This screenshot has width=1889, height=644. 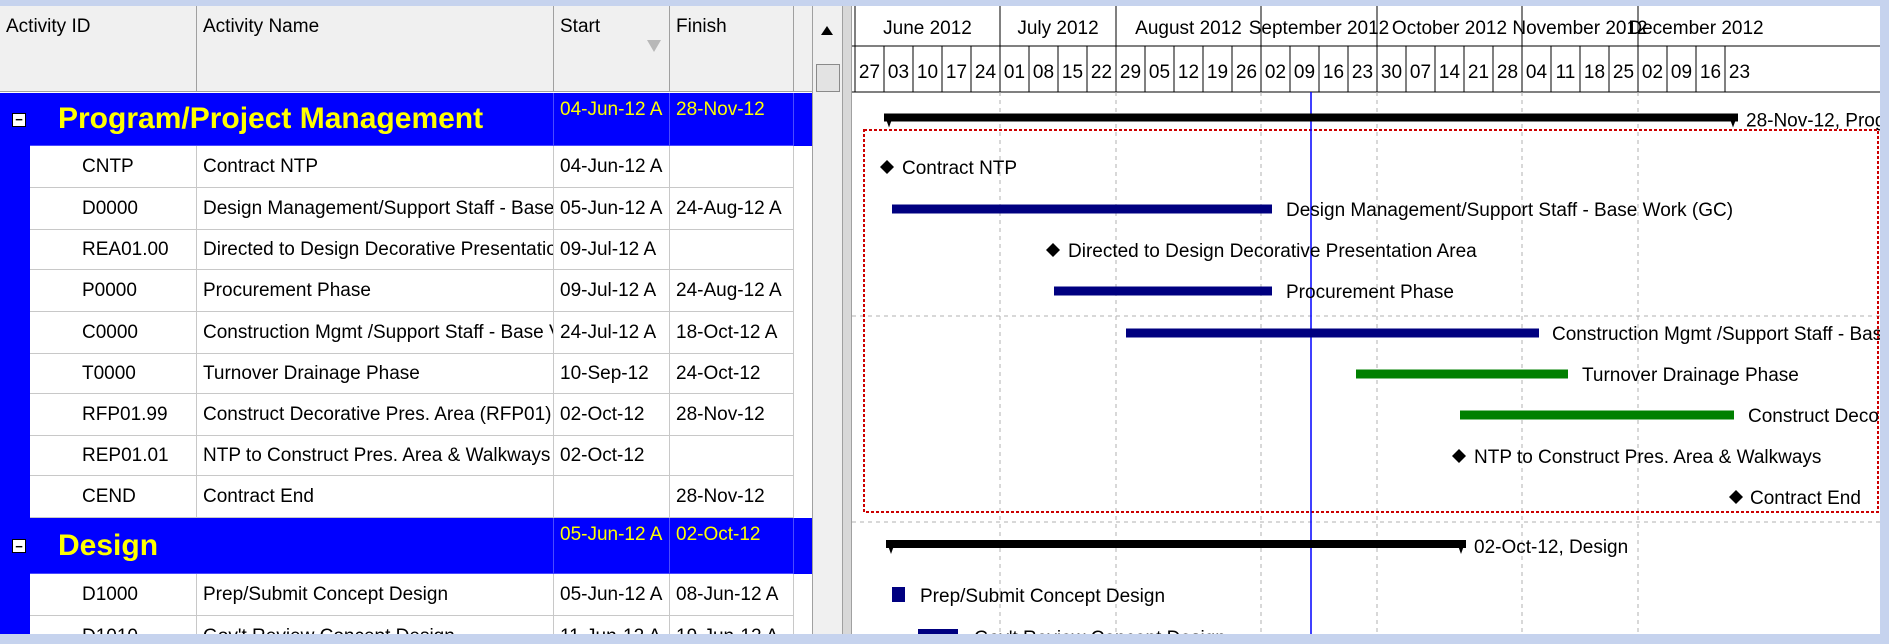 What do you see at coordinates (406, 546) in the screenshot?
I see `wbs-row: − Design 05-Jun-12 A 02-Oct-12` at bounding box center [406, 546].